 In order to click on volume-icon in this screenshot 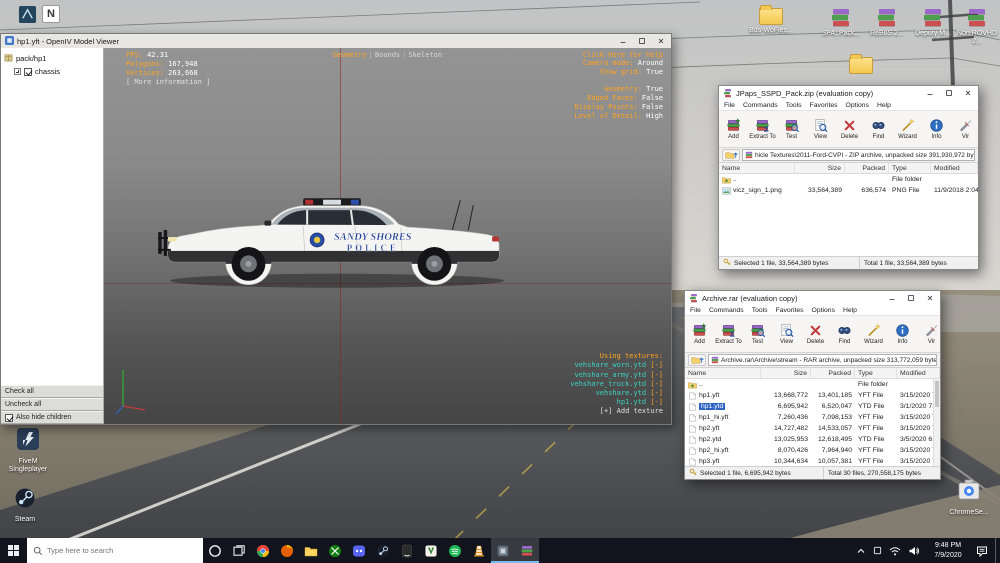, I will do `click(914, 551)`.